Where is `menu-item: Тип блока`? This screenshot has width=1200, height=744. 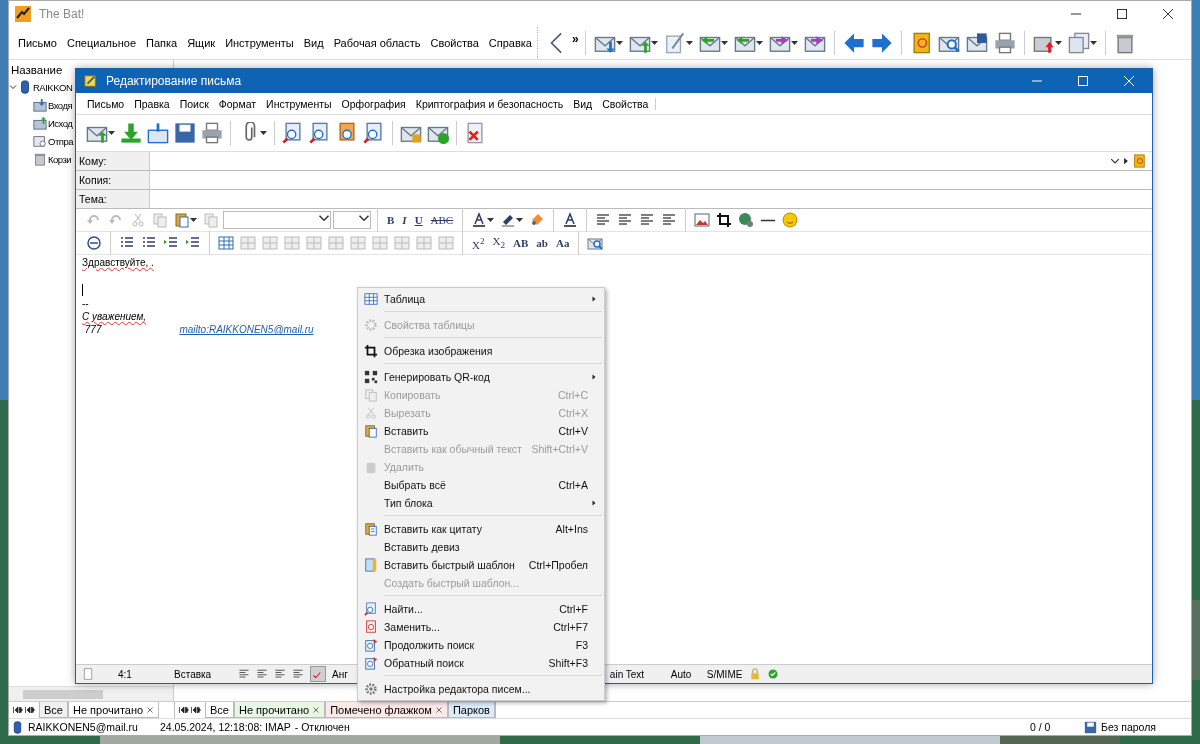 menu-item: Тип блока is located at coordinates (481, 503).